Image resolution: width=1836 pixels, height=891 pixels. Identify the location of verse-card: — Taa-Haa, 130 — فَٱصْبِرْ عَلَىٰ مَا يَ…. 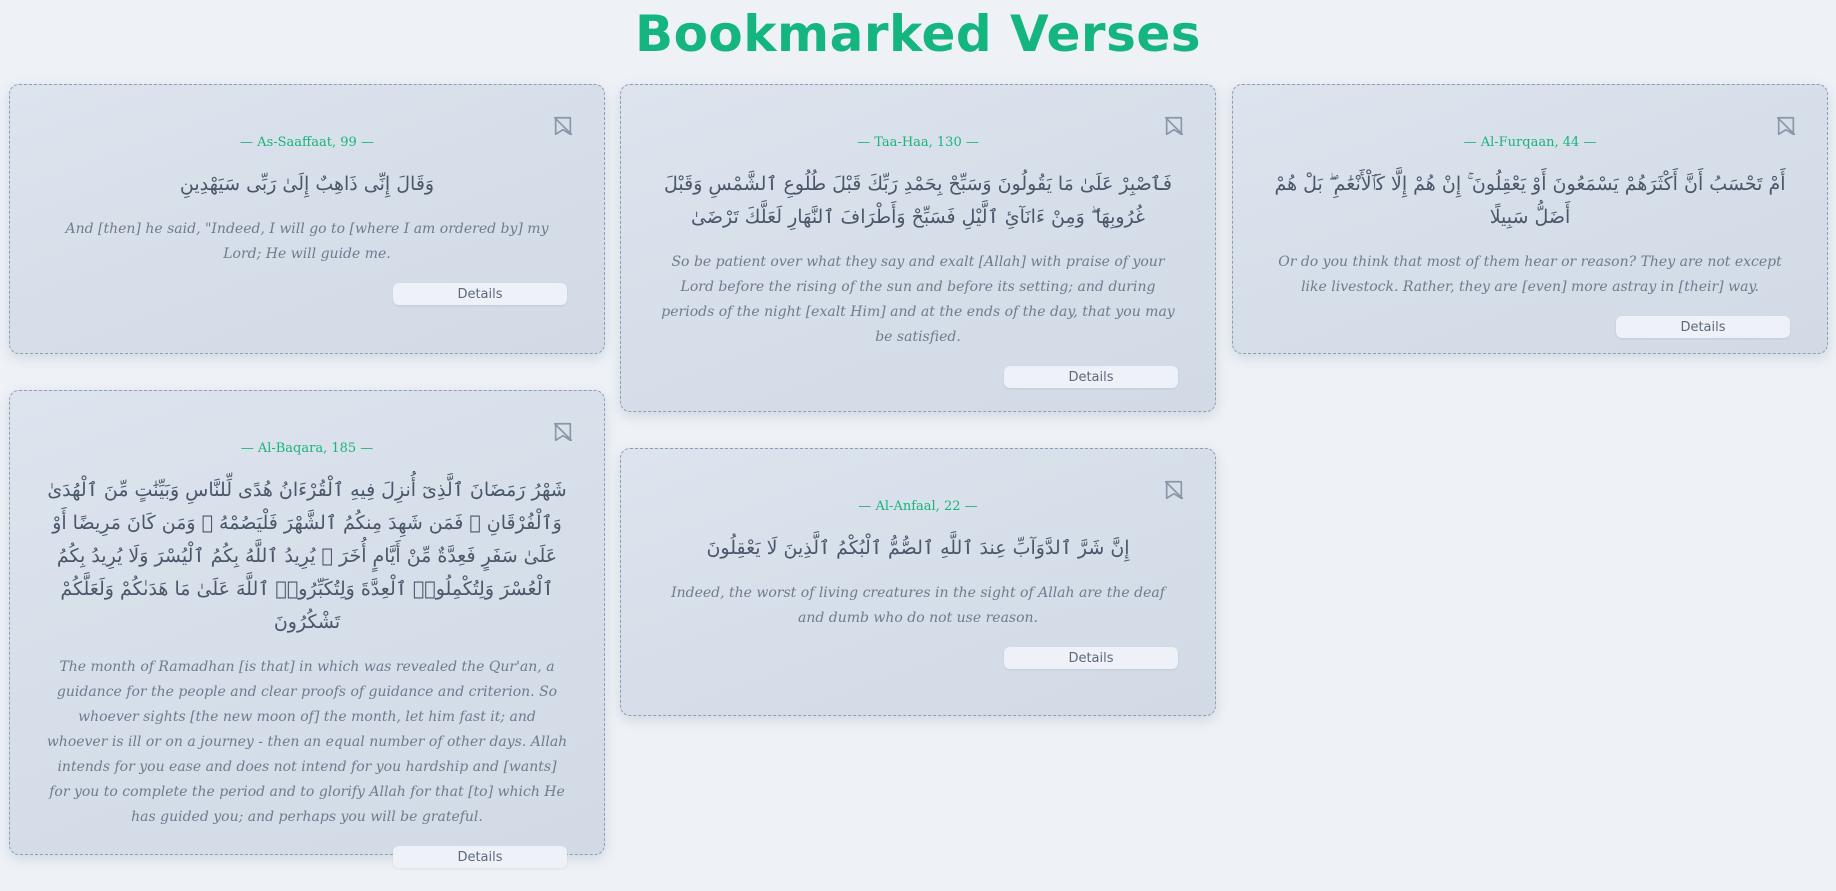
(918, 248).